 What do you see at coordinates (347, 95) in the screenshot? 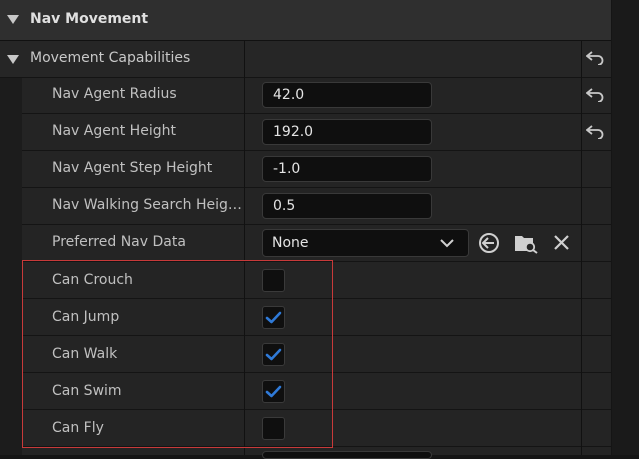
I see `nav-agent-radius-field` at bounding box center [347, 95].